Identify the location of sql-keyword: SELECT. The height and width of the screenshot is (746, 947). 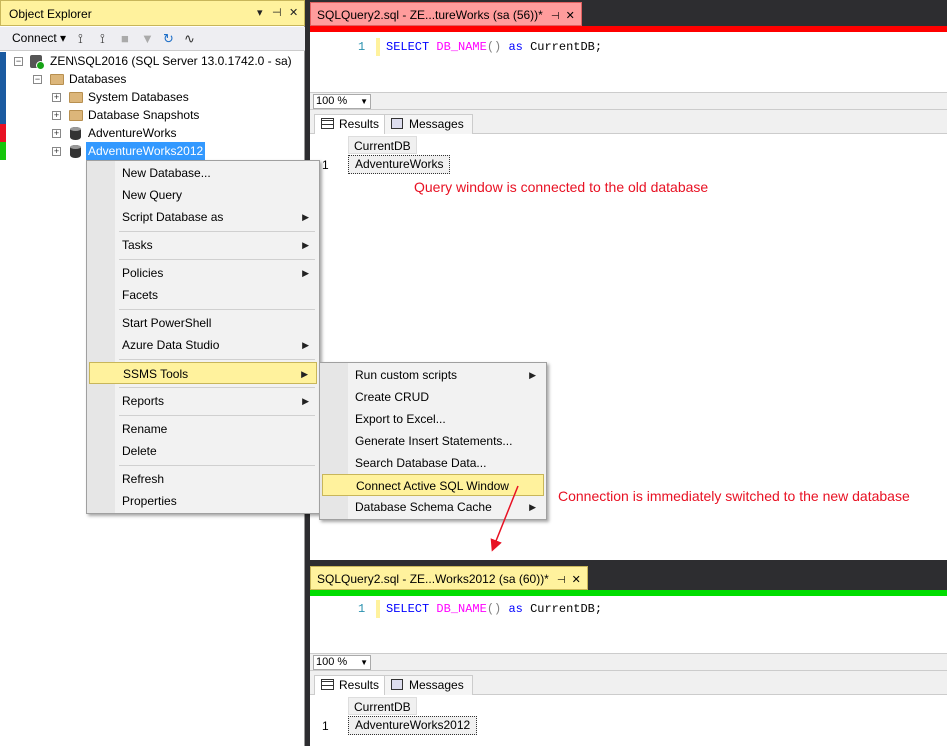
(408, 609).